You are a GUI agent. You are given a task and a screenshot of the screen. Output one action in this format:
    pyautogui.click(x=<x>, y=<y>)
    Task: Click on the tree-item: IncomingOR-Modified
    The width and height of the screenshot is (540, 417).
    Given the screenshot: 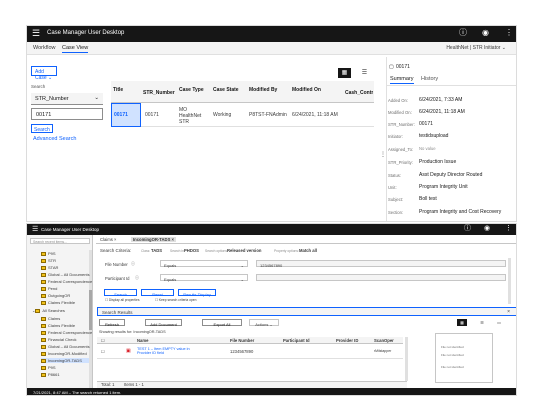 What is the action you would take?
    pyautogui.click(x=64, y=353)
    